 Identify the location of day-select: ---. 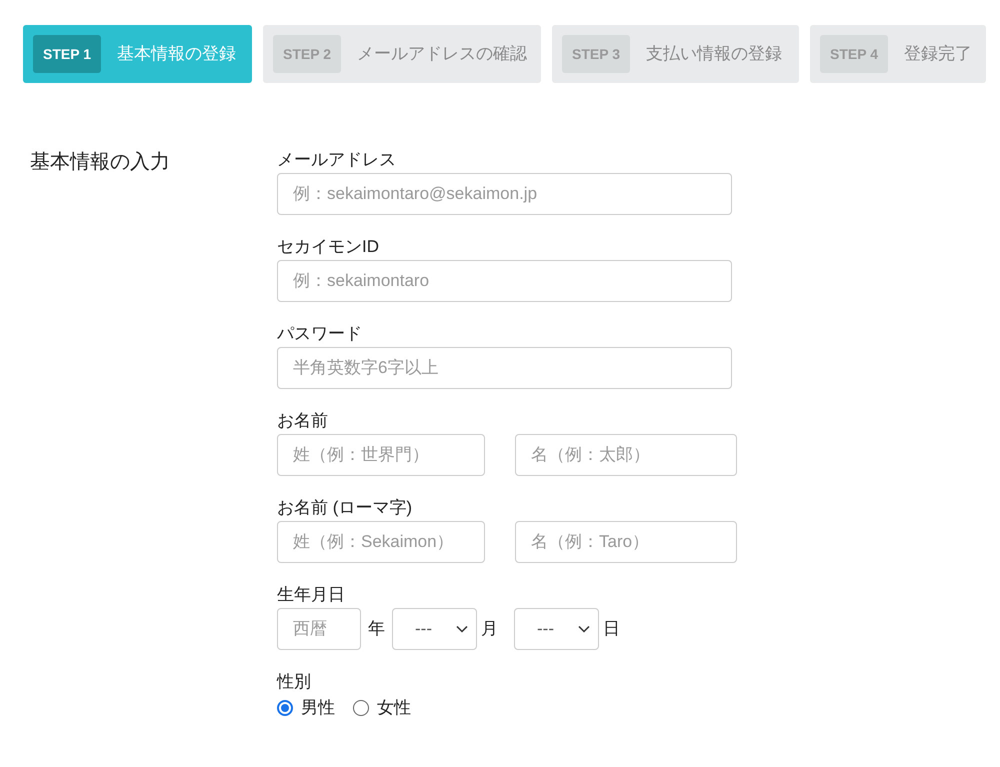
(556, 629).